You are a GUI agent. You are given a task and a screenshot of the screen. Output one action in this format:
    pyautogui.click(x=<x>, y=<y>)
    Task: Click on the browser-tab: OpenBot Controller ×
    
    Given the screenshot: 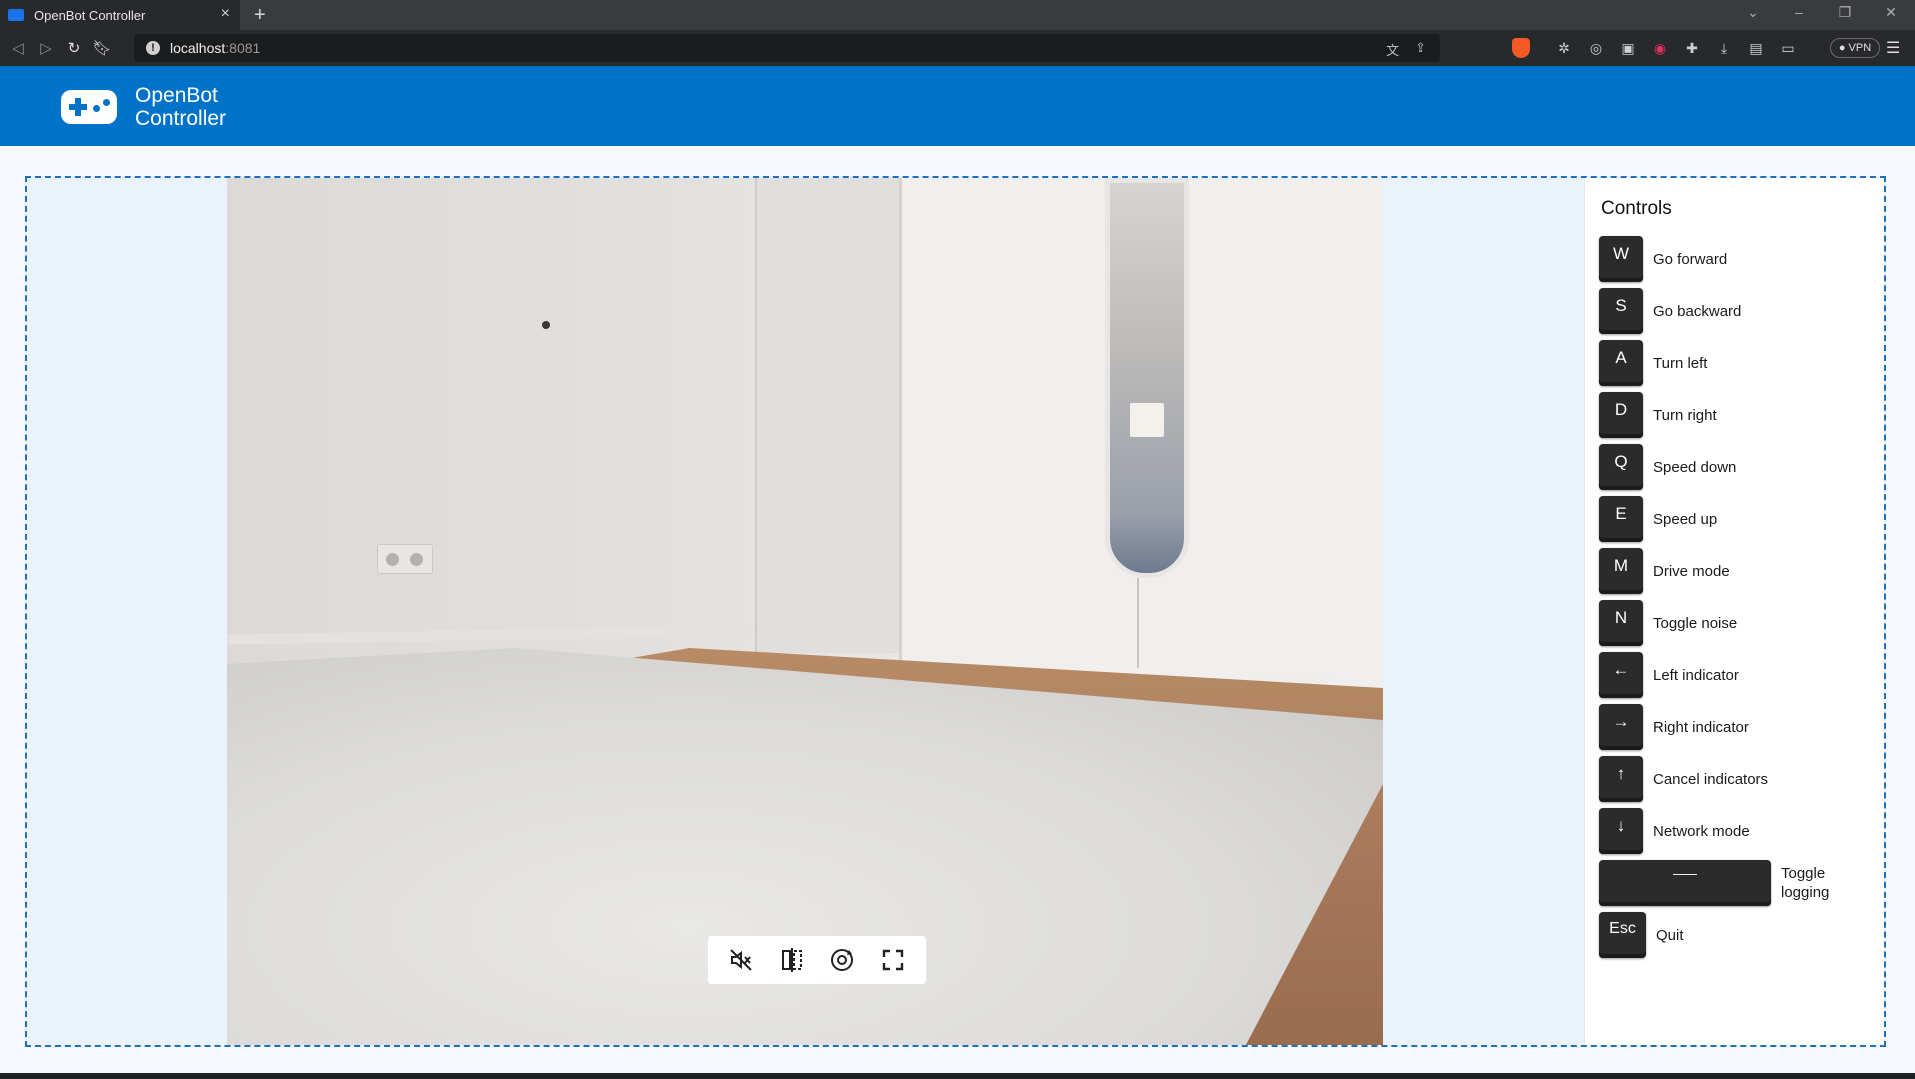 What is the action you would take?
    pyautogui.click(x=120, y=15)
    